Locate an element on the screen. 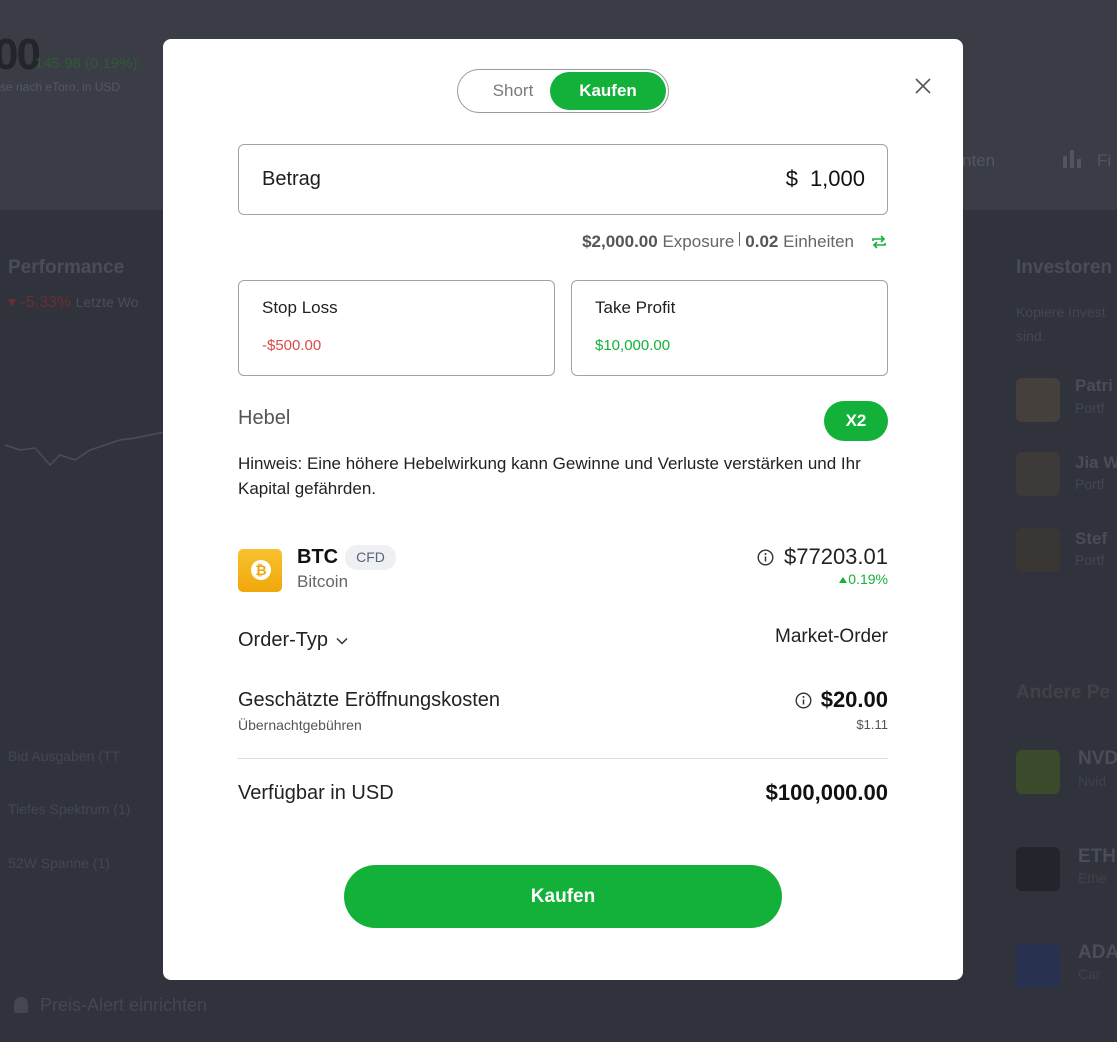 The width and height of the screenshot is (1117, 1042). bitcoin-logo: ₿ is located at coordinates (260, 570).